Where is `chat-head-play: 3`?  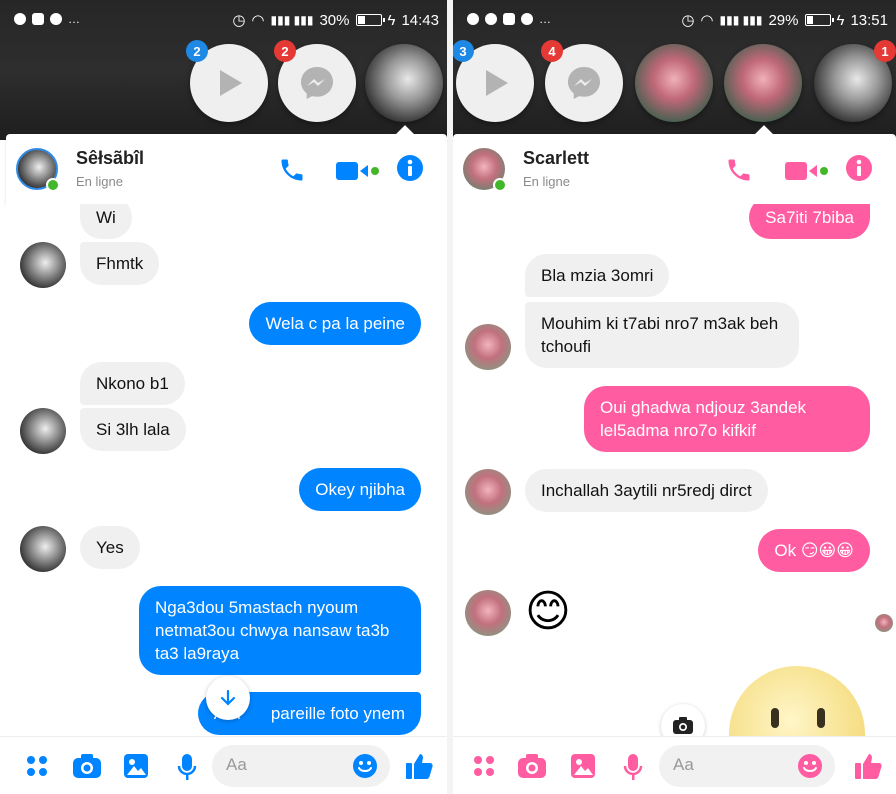 chat-head-play: 3 is located at coordinates (493, 81).